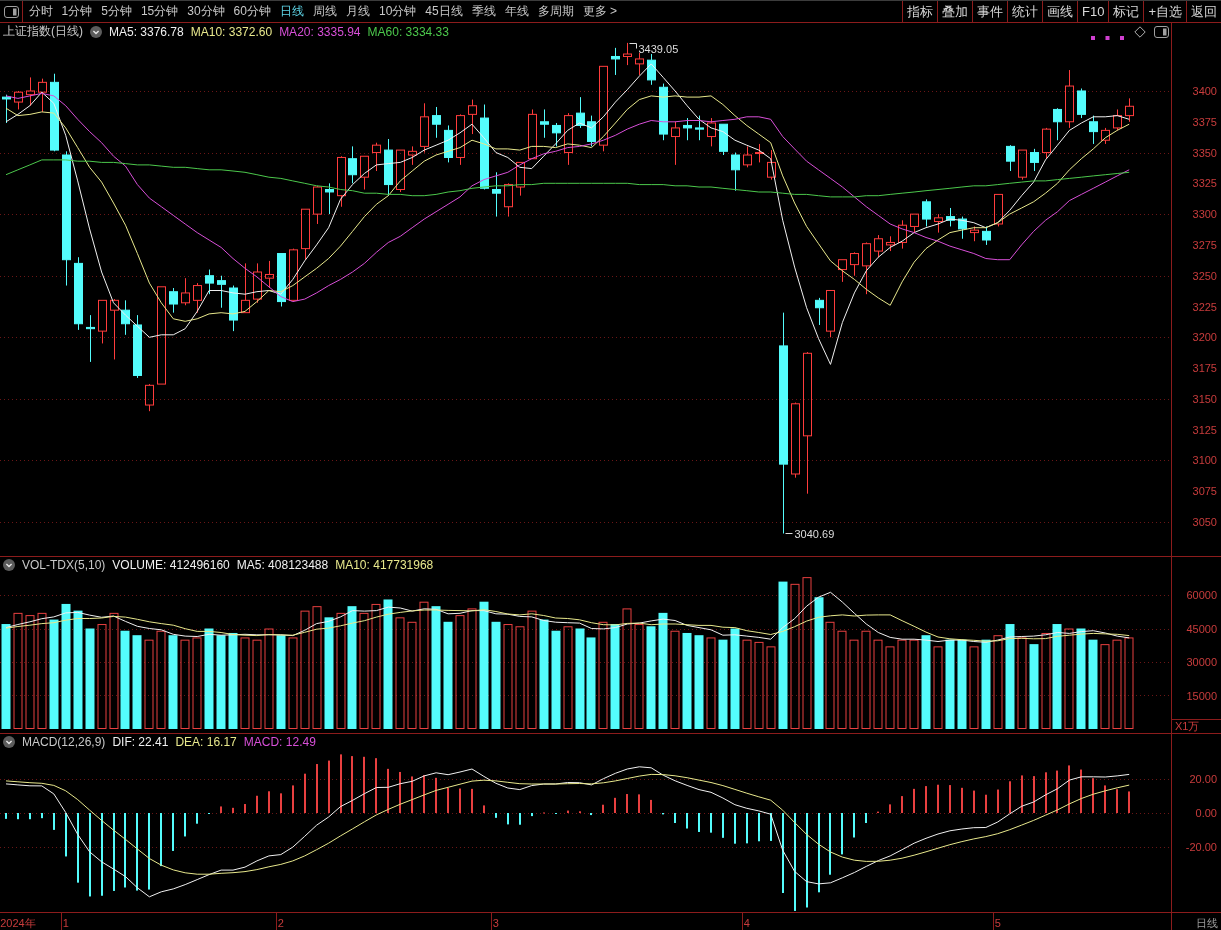 The height and width of the screenshot is (930, 1221). Describe the element at coordinates (633, 46) in the screenshot. I see `leader-line` at that location.